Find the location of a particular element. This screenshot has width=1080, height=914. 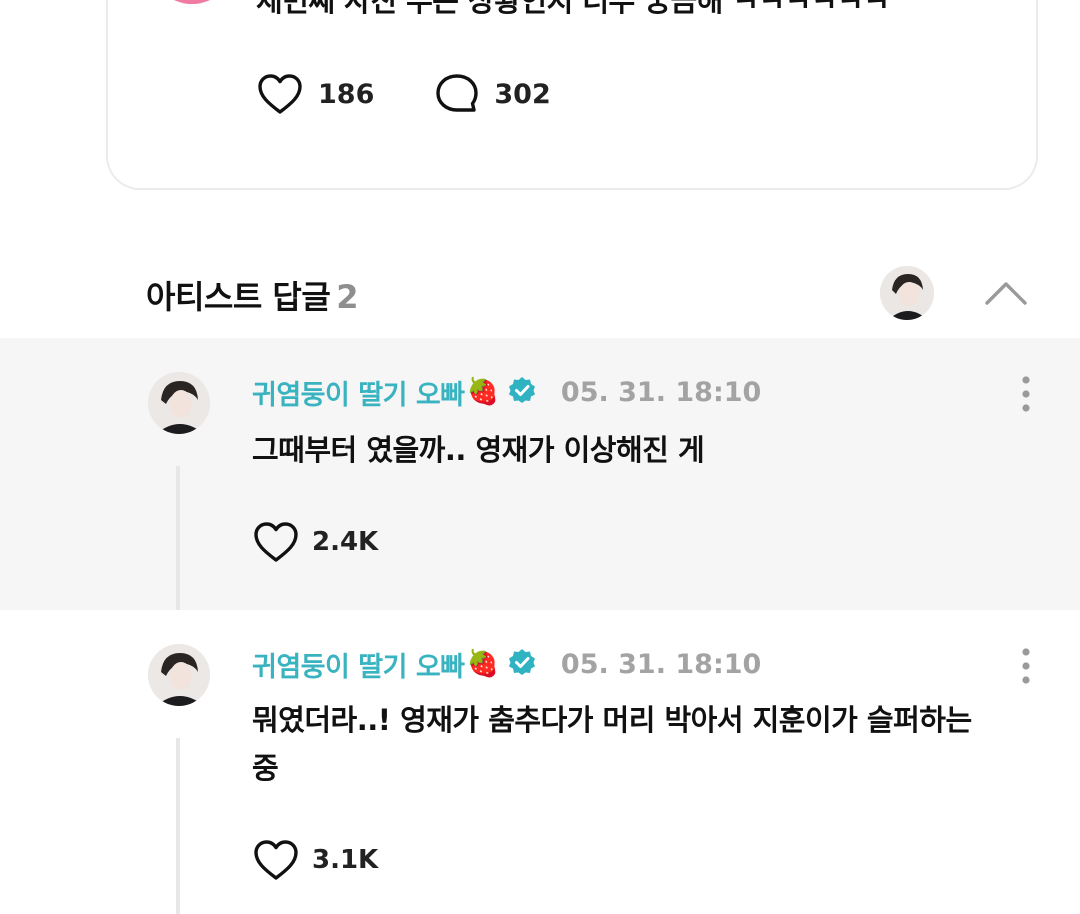

collapse-button is located at coordinates (1006, 292).